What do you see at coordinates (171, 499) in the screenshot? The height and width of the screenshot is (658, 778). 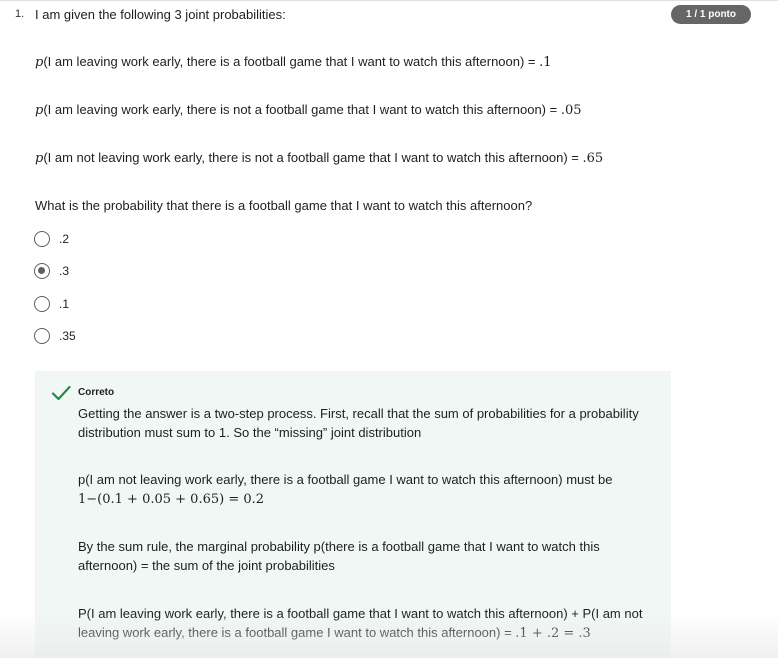 I see `feedback-math: 1−(0.1 + 0.05 + 0.65) = 0.2` at bounding box center [171, 499].